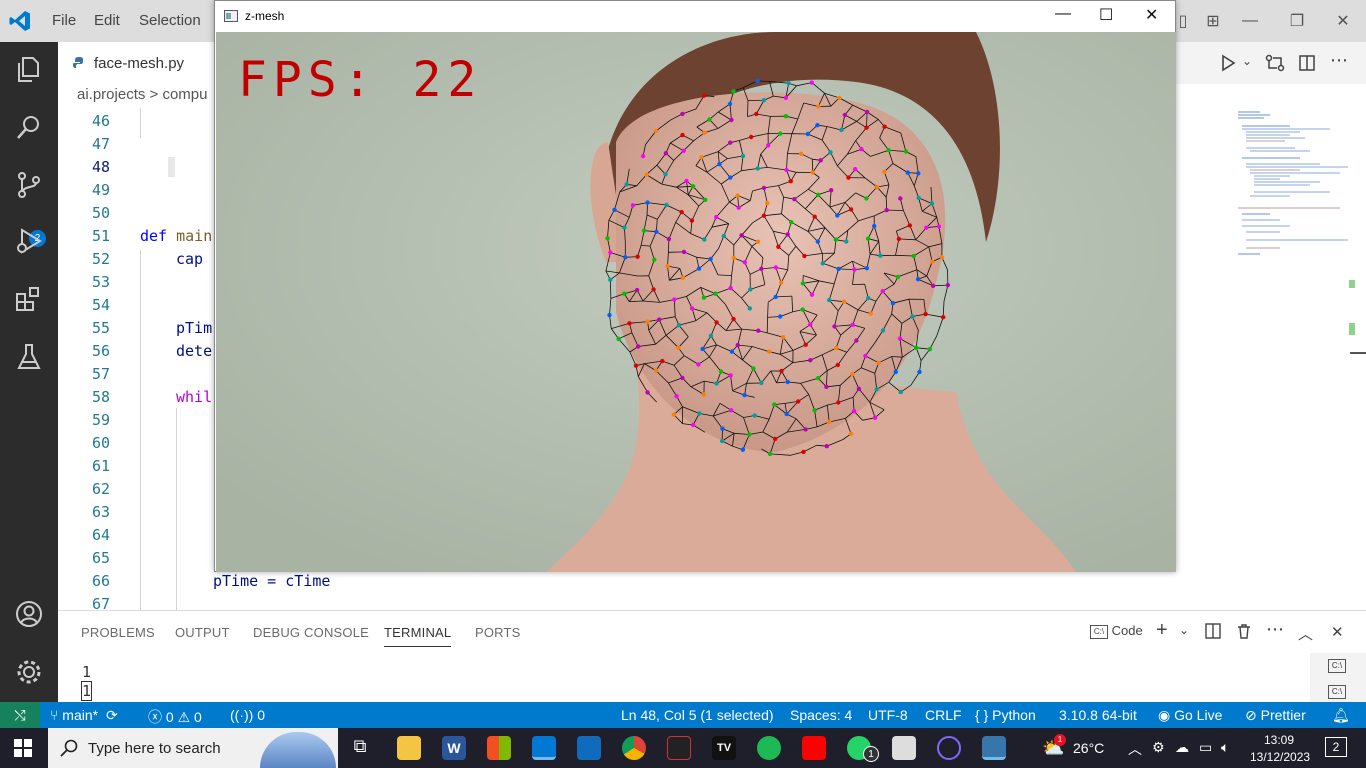  I want to click on explorer-icon, so click(29, 69).